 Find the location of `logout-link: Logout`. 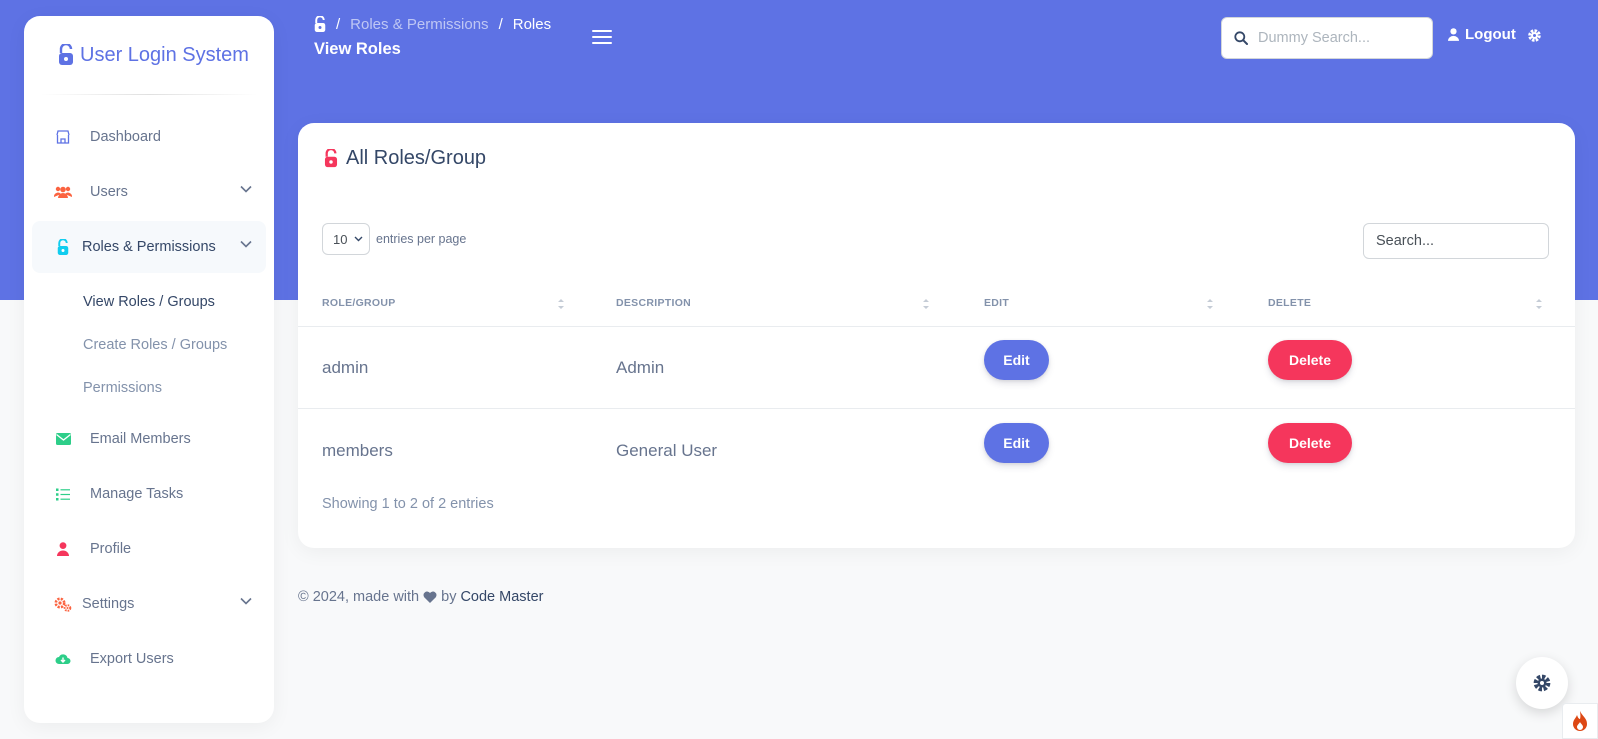

logout-link: Logout is located at coordinates (1482, 34).